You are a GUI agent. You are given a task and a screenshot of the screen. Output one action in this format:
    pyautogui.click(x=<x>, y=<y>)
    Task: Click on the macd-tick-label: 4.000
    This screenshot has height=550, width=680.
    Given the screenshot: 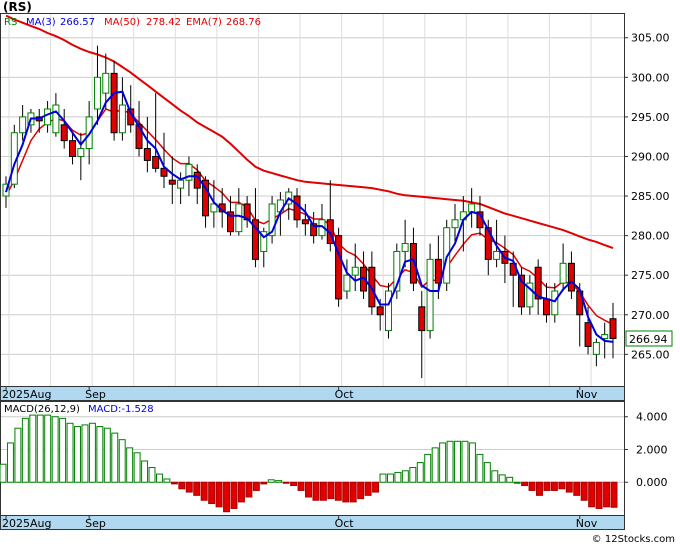 What is the action you would take?
    pyautogui.click(x=652, y=417)
    